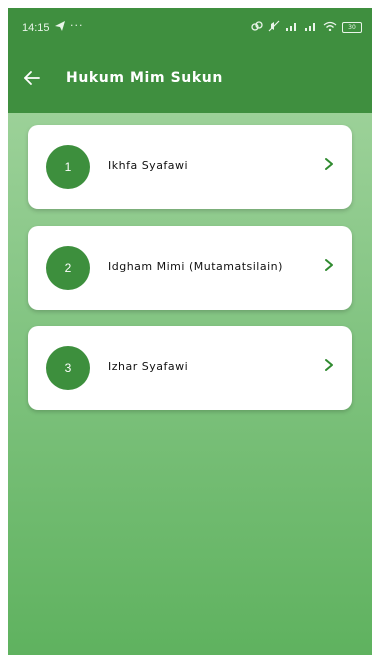 The width and height of the screenshot is (388, 658). I want to click on item-number-badge: 3, so click(68, 368).